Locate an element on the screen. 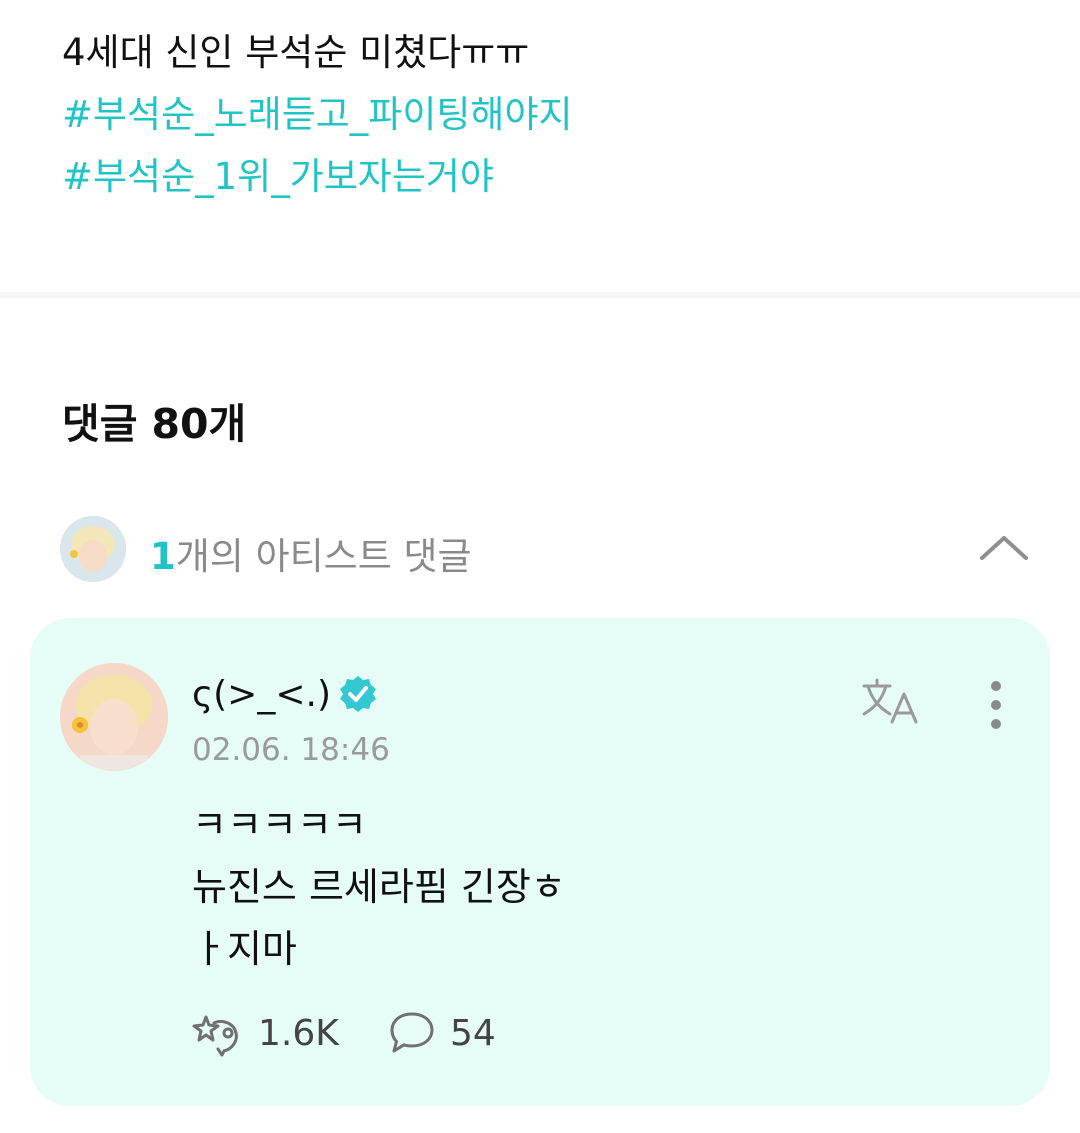 This screenshot has width=1080, height=1133. comment-line: 뉴진스 르세라핌 긴장ㅎ is located at coordinates (379, 887).